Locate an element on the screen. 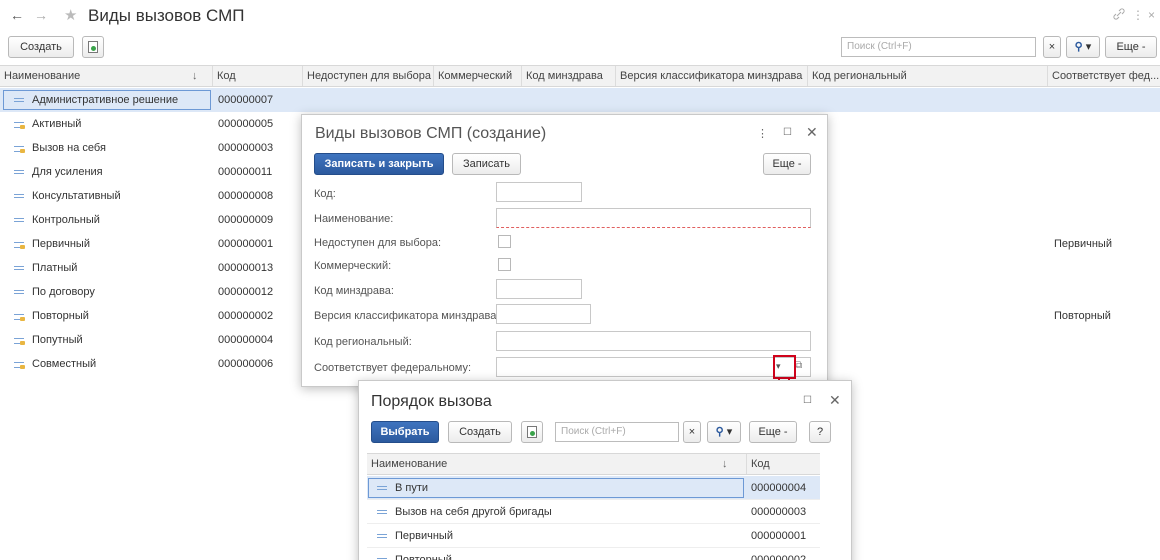  table-row: Административное решение 000000007 is located at coordinates (580, 100).